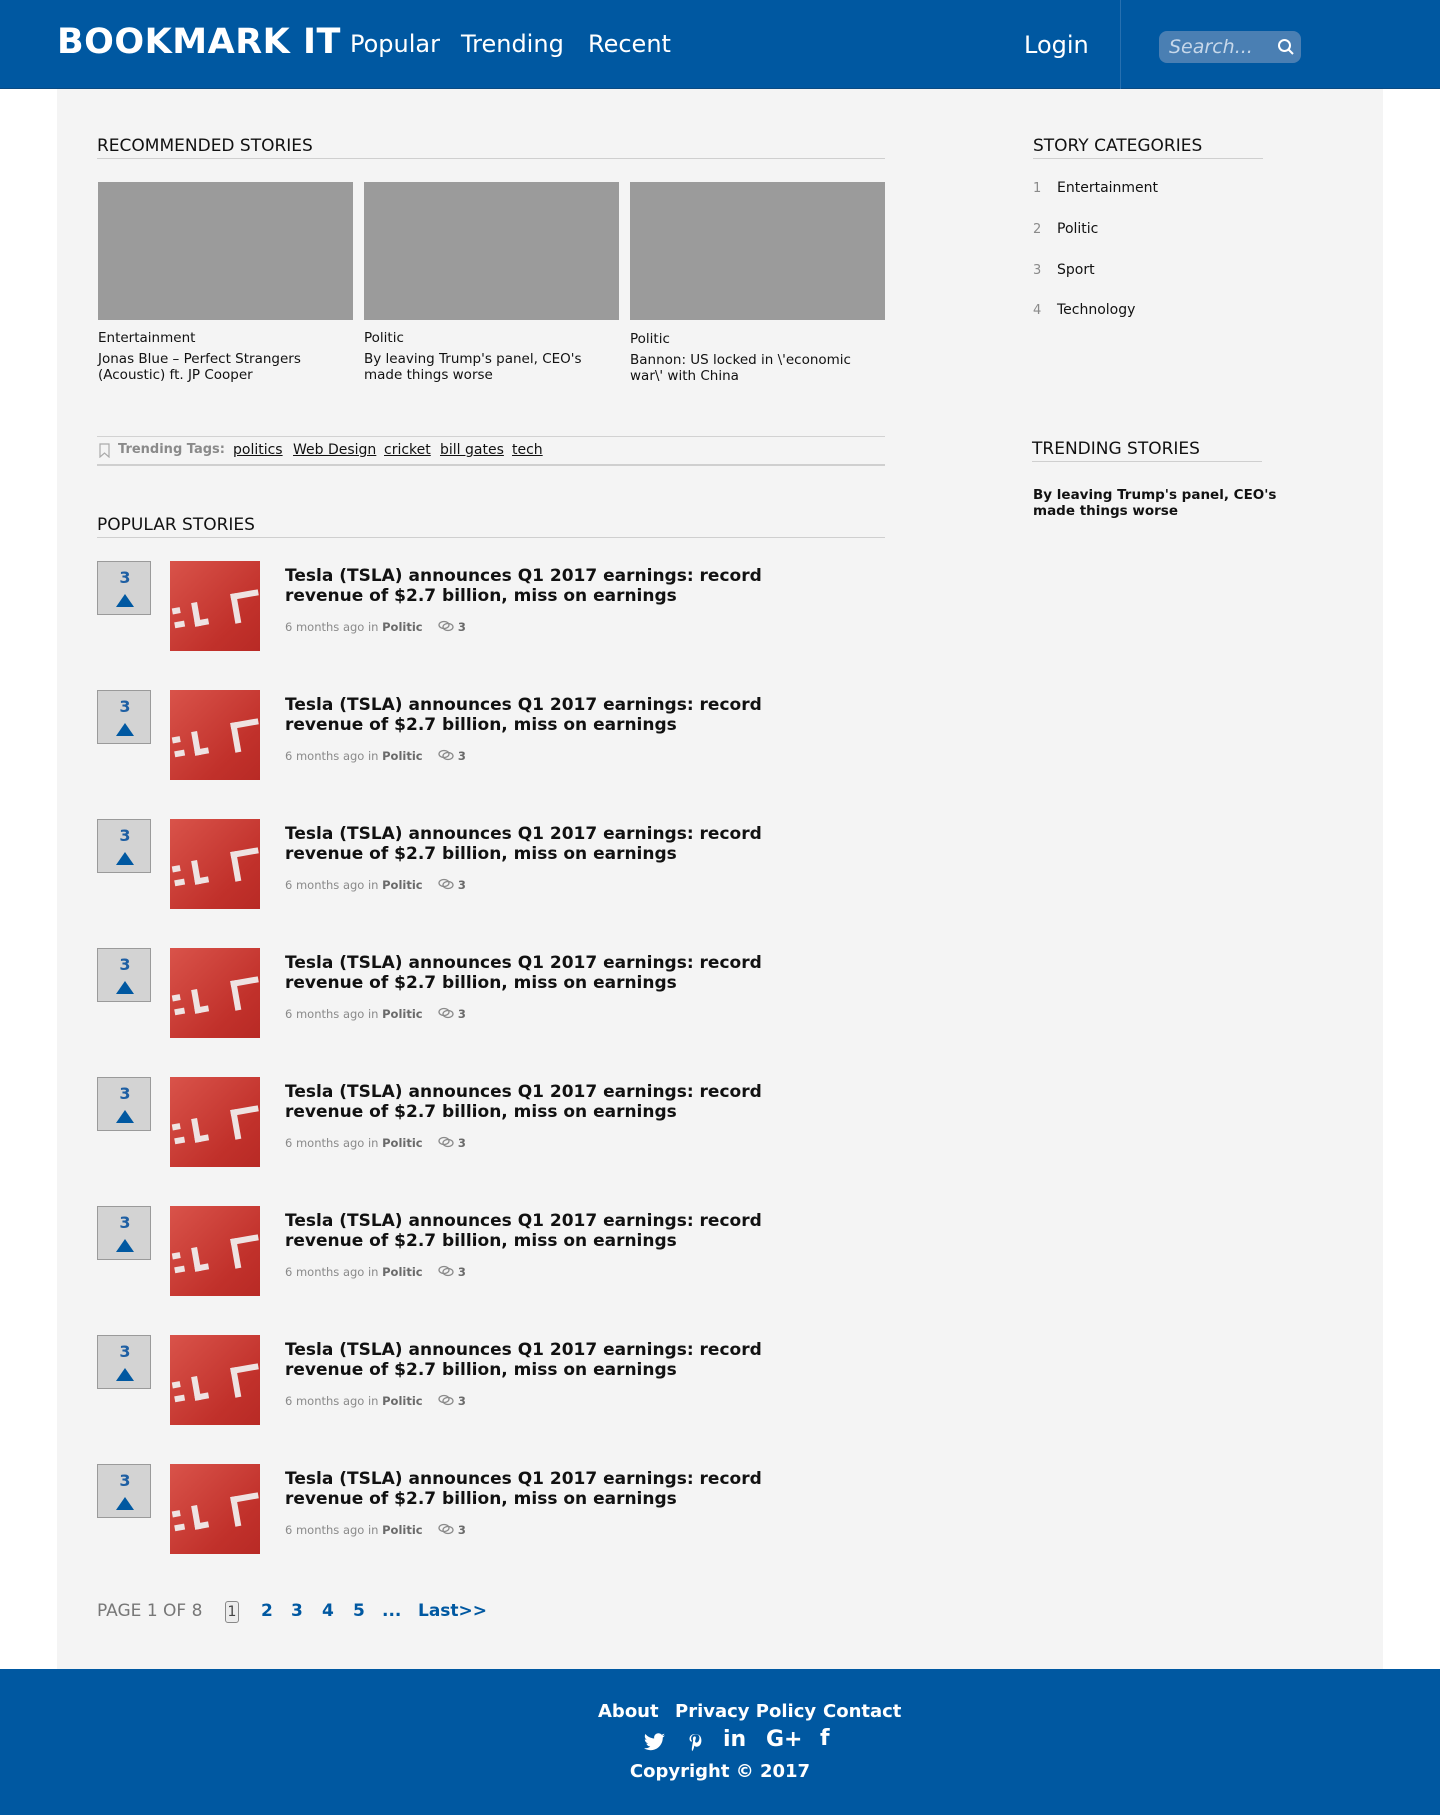 The height and width of the screenshot is (1815, 1440). I want to click on footer-contact-link: Contact, so click(862, 1711).